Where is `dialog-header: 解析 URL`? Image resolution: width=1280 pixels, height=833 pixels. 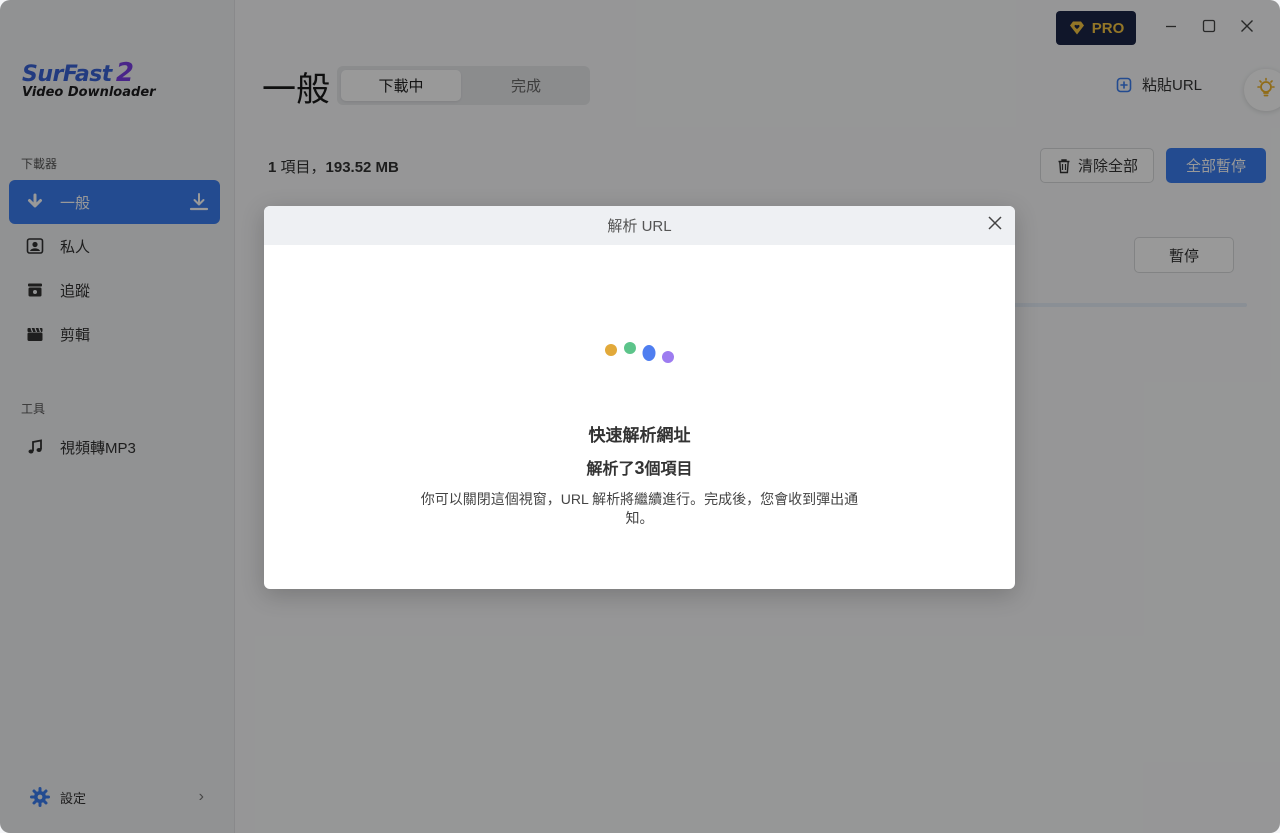
dialog-header: 解析 URL is located at coordinates (639, 225).